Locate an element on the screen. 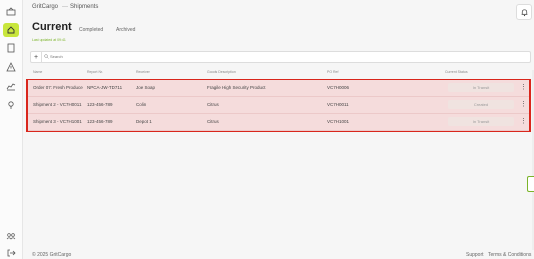 The image size is (534, 259). tab-completed: Completed is located at coordinates (91, 30).